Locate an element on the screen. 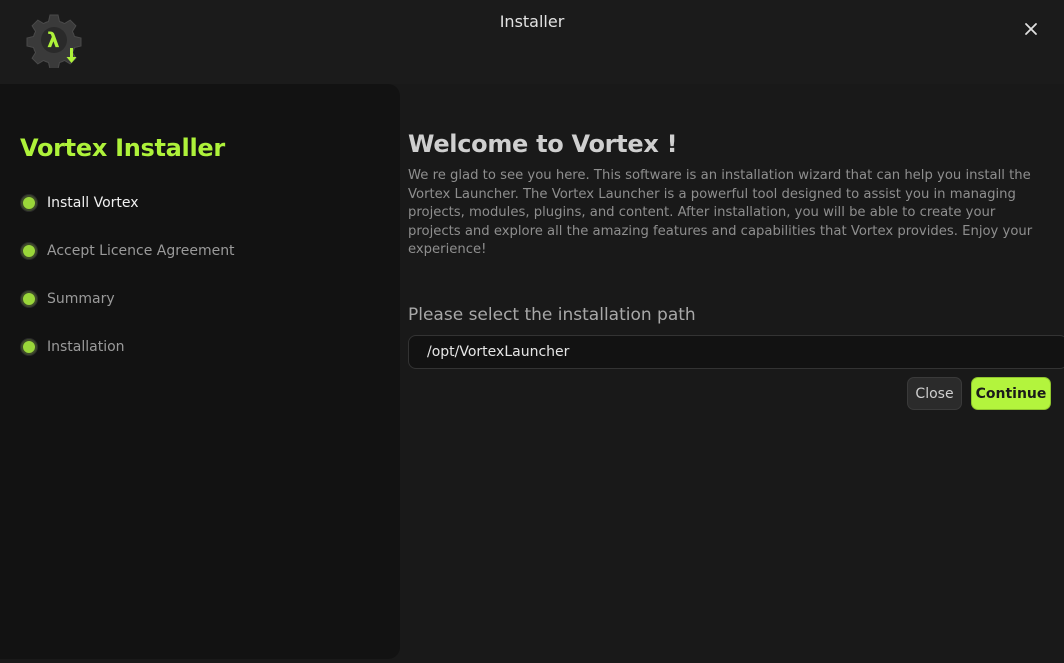 The width and height of the screenshot is (1064, 663). page-title: Welcome to Vortex ! is located at coordinates (543, 144).